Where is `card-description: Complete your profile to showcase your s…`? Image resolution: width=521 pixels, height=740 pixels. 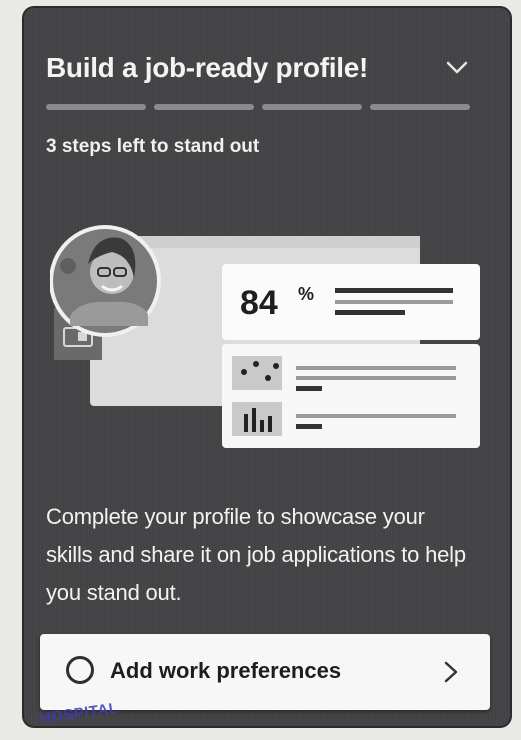 card-description: Complete your profile to showcase your s… is located at coordinates (256, 554).